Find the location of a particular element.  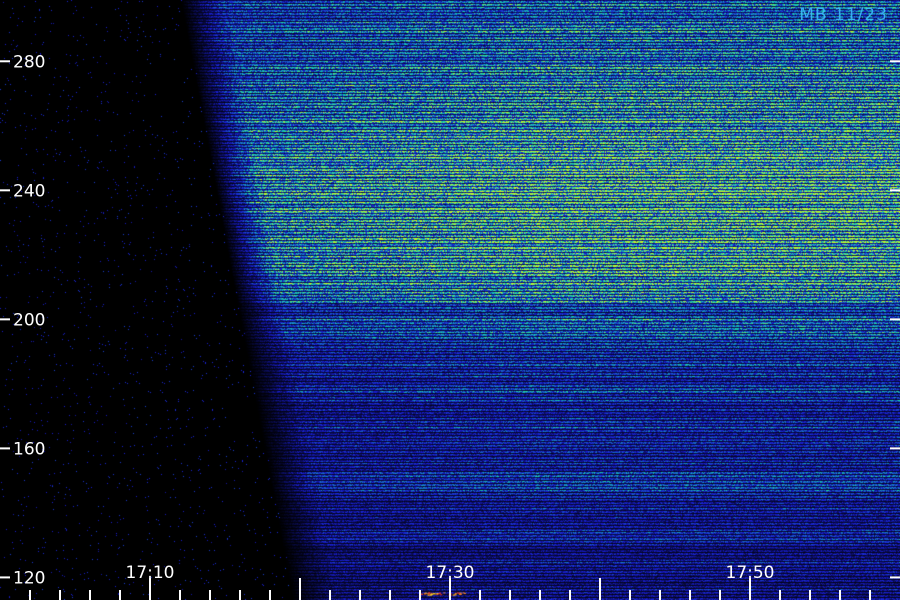

y-tick-label: 160 is located at coordinates (29, 449).